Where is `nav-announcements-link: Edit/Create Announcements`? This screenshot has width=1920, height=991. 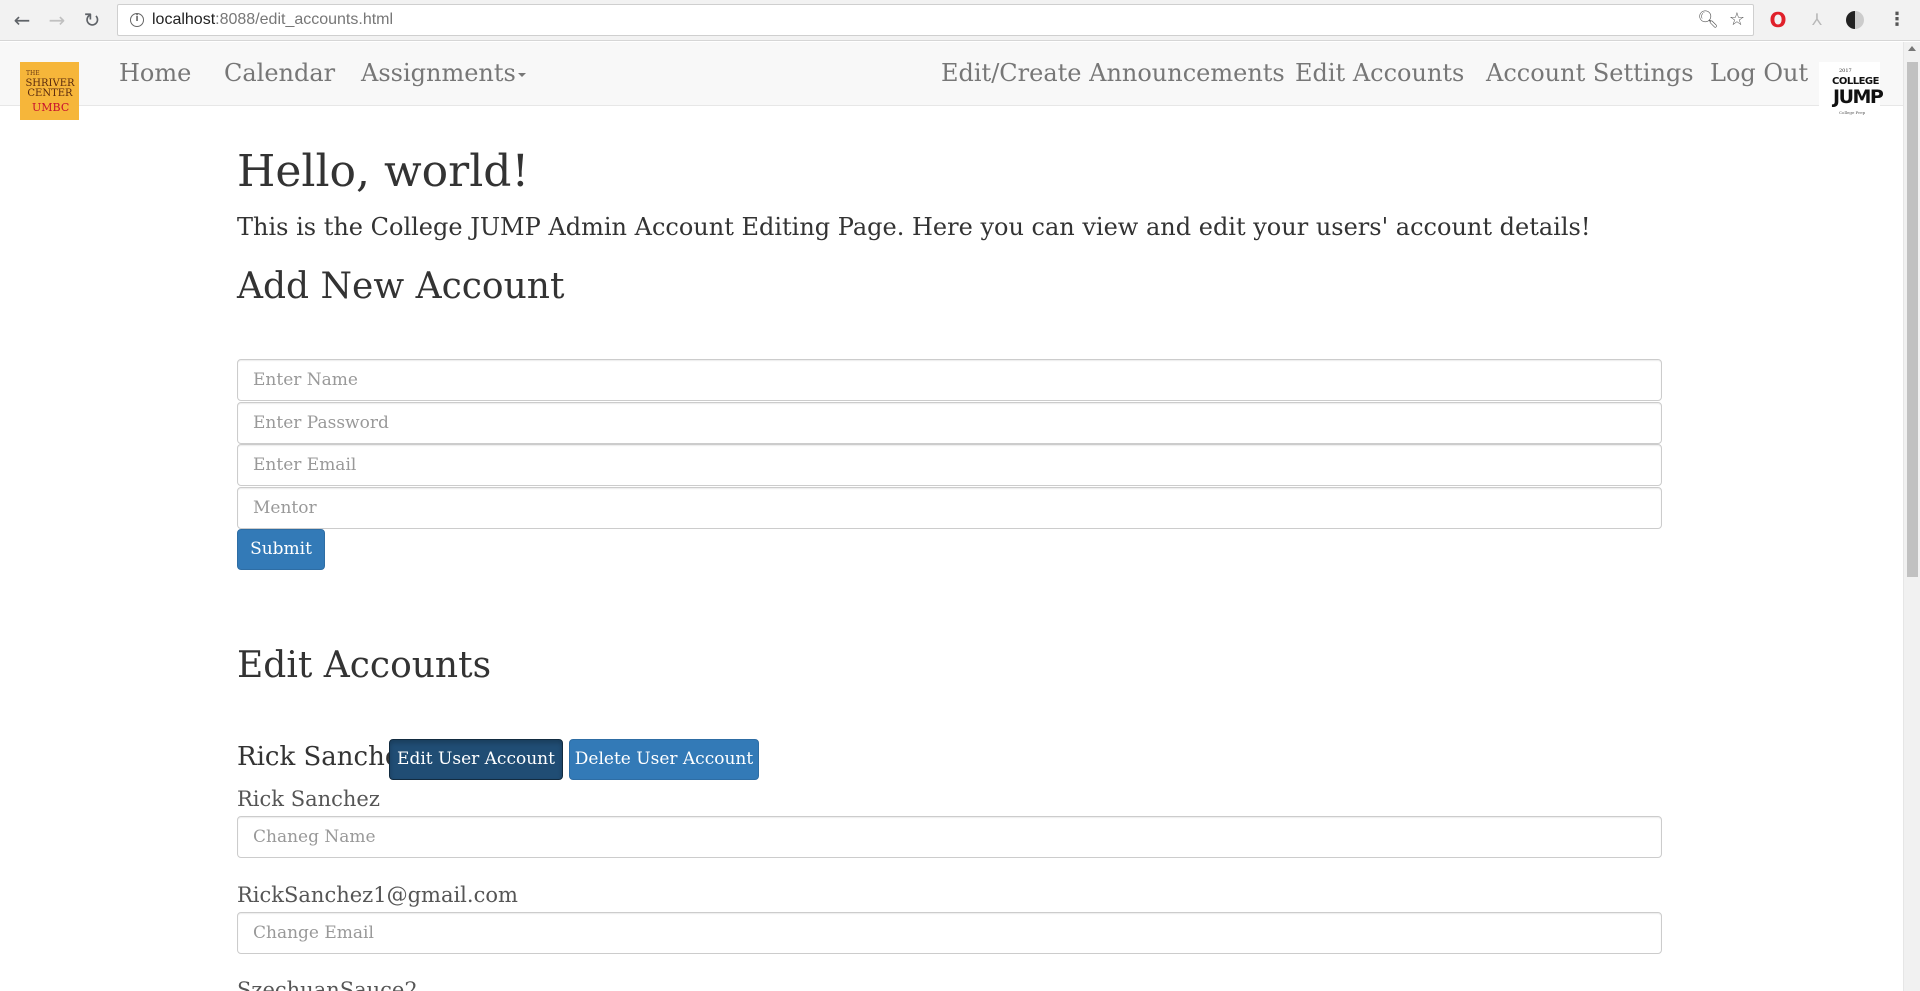 nav-announcements-link: Edit/Create Announcements is located at coordinates (1113, 73).